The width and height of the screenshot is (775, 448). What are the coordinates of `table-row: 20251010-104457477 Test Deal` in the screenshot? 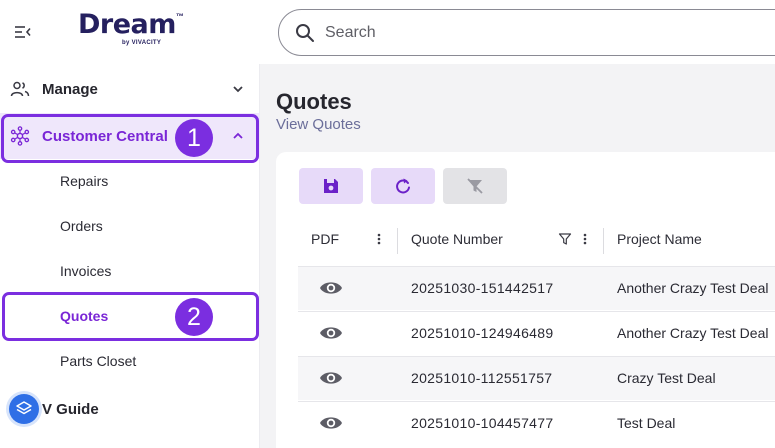 It's located at (536, 423).